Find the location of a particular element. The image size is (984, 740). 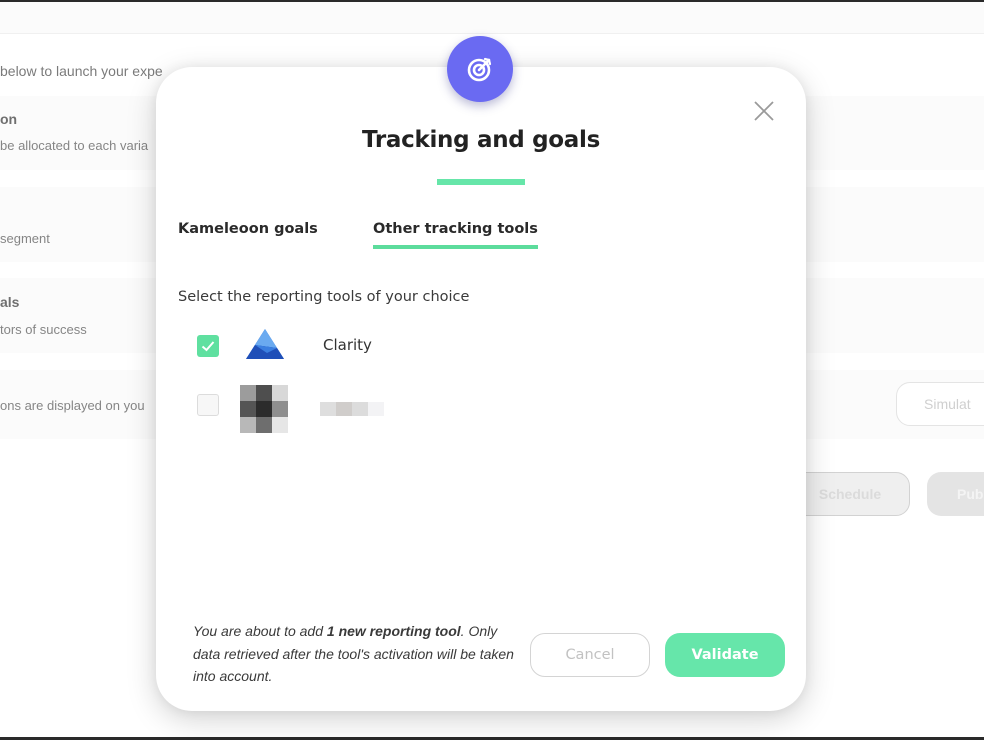

check-icon is located at coordinates (208, 346).